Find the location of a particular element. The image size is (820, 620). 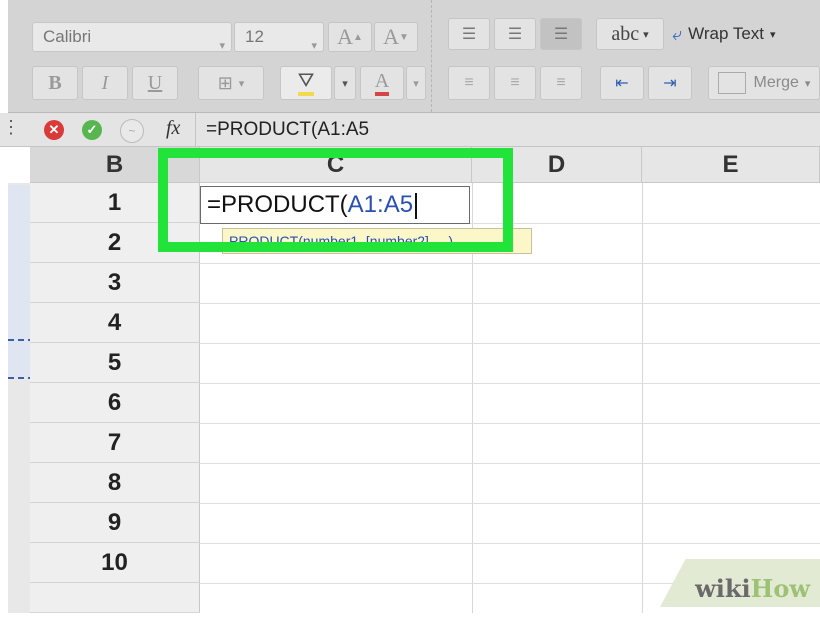

formula-bar-divider is located at coordinates (195, 129).